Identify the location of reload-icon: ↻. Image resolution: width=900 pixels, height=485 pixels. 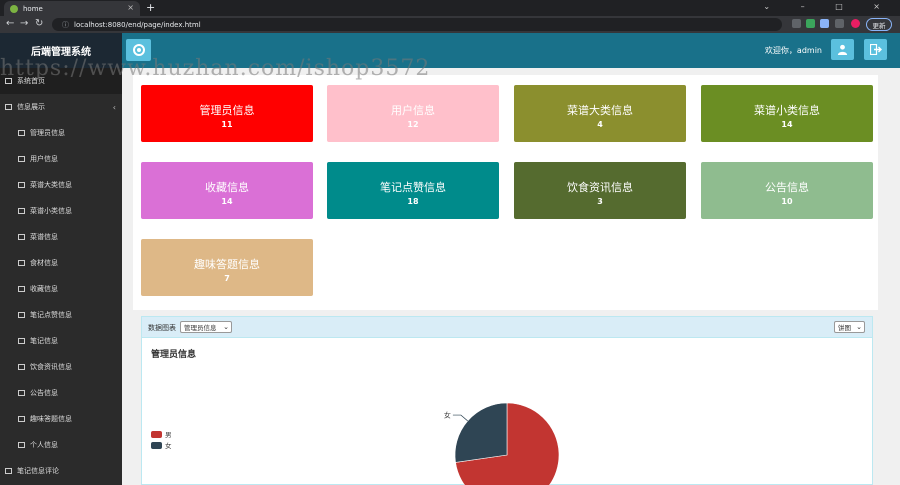
(39, 23).